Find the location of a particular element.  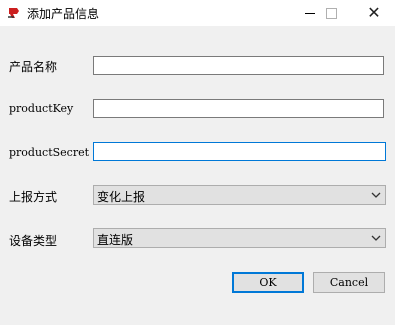

close-button: ✕ is located at coordinates (374, 13).